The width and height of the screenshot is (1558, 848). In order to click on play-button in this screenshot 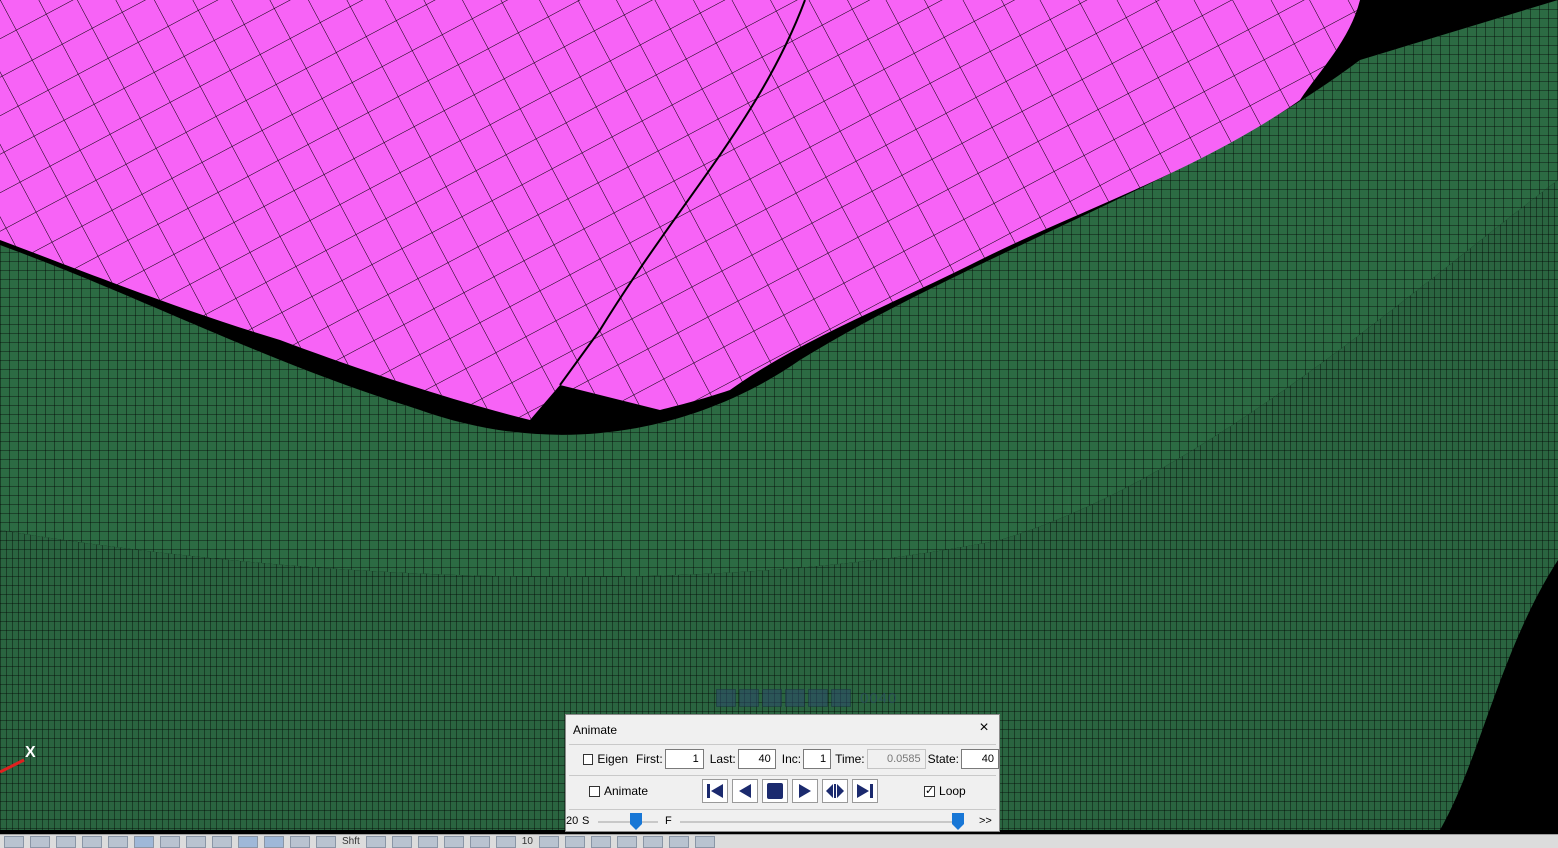, I will do `click(805, 791)`.